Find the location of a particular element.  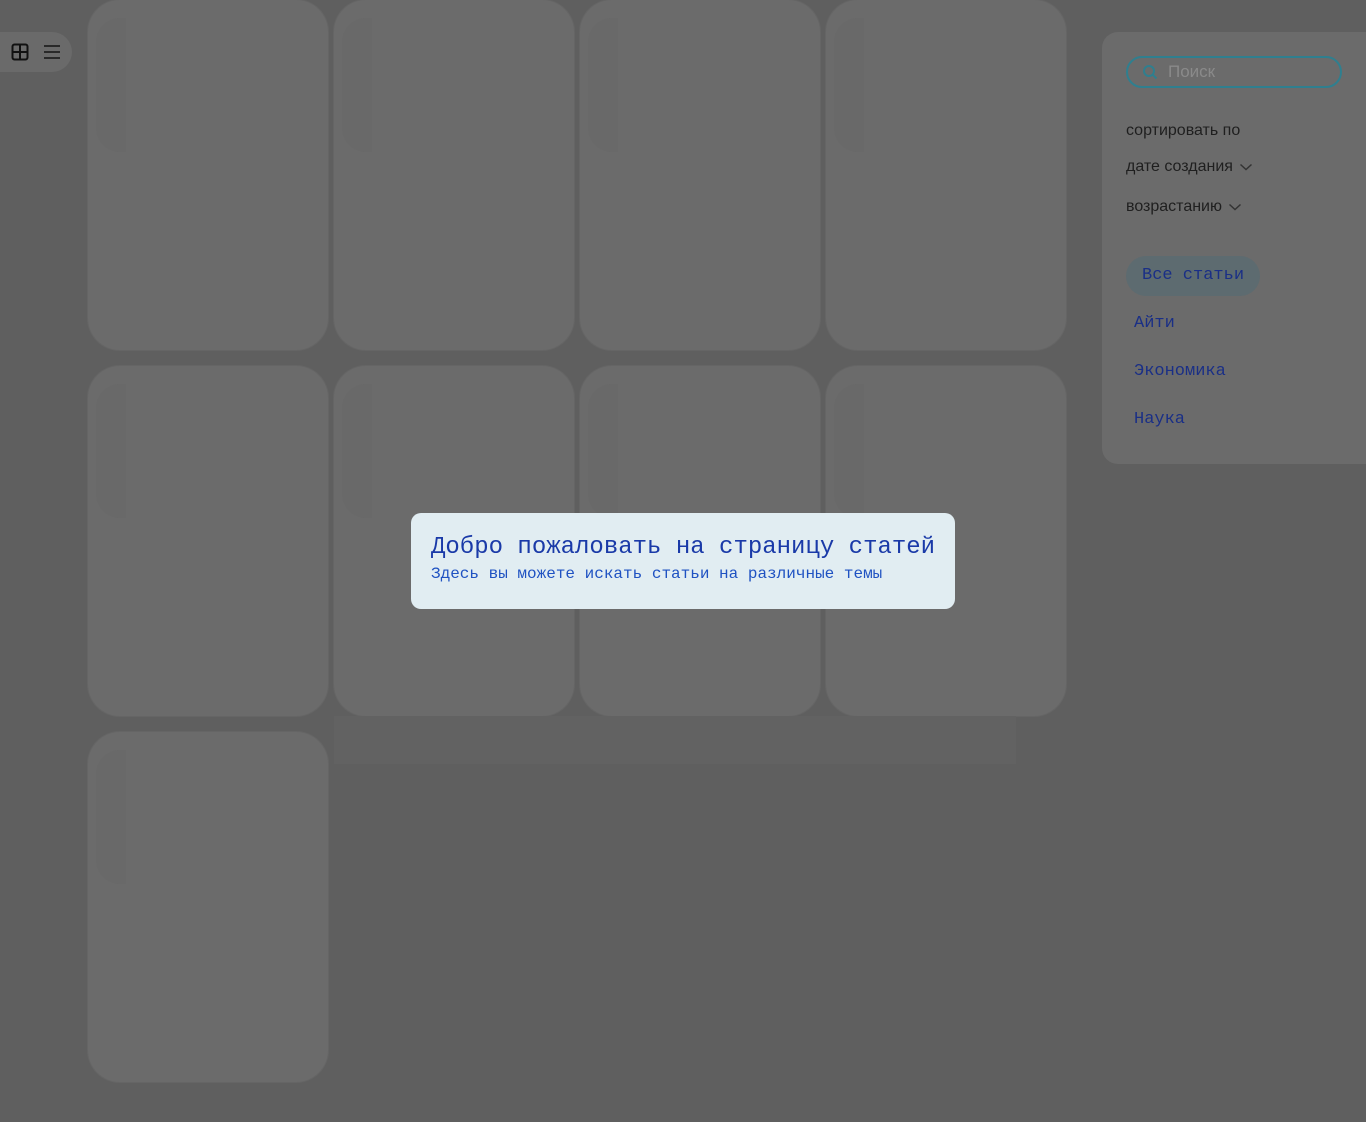

tab-science: Наука is located at coordinates (1159, 420).